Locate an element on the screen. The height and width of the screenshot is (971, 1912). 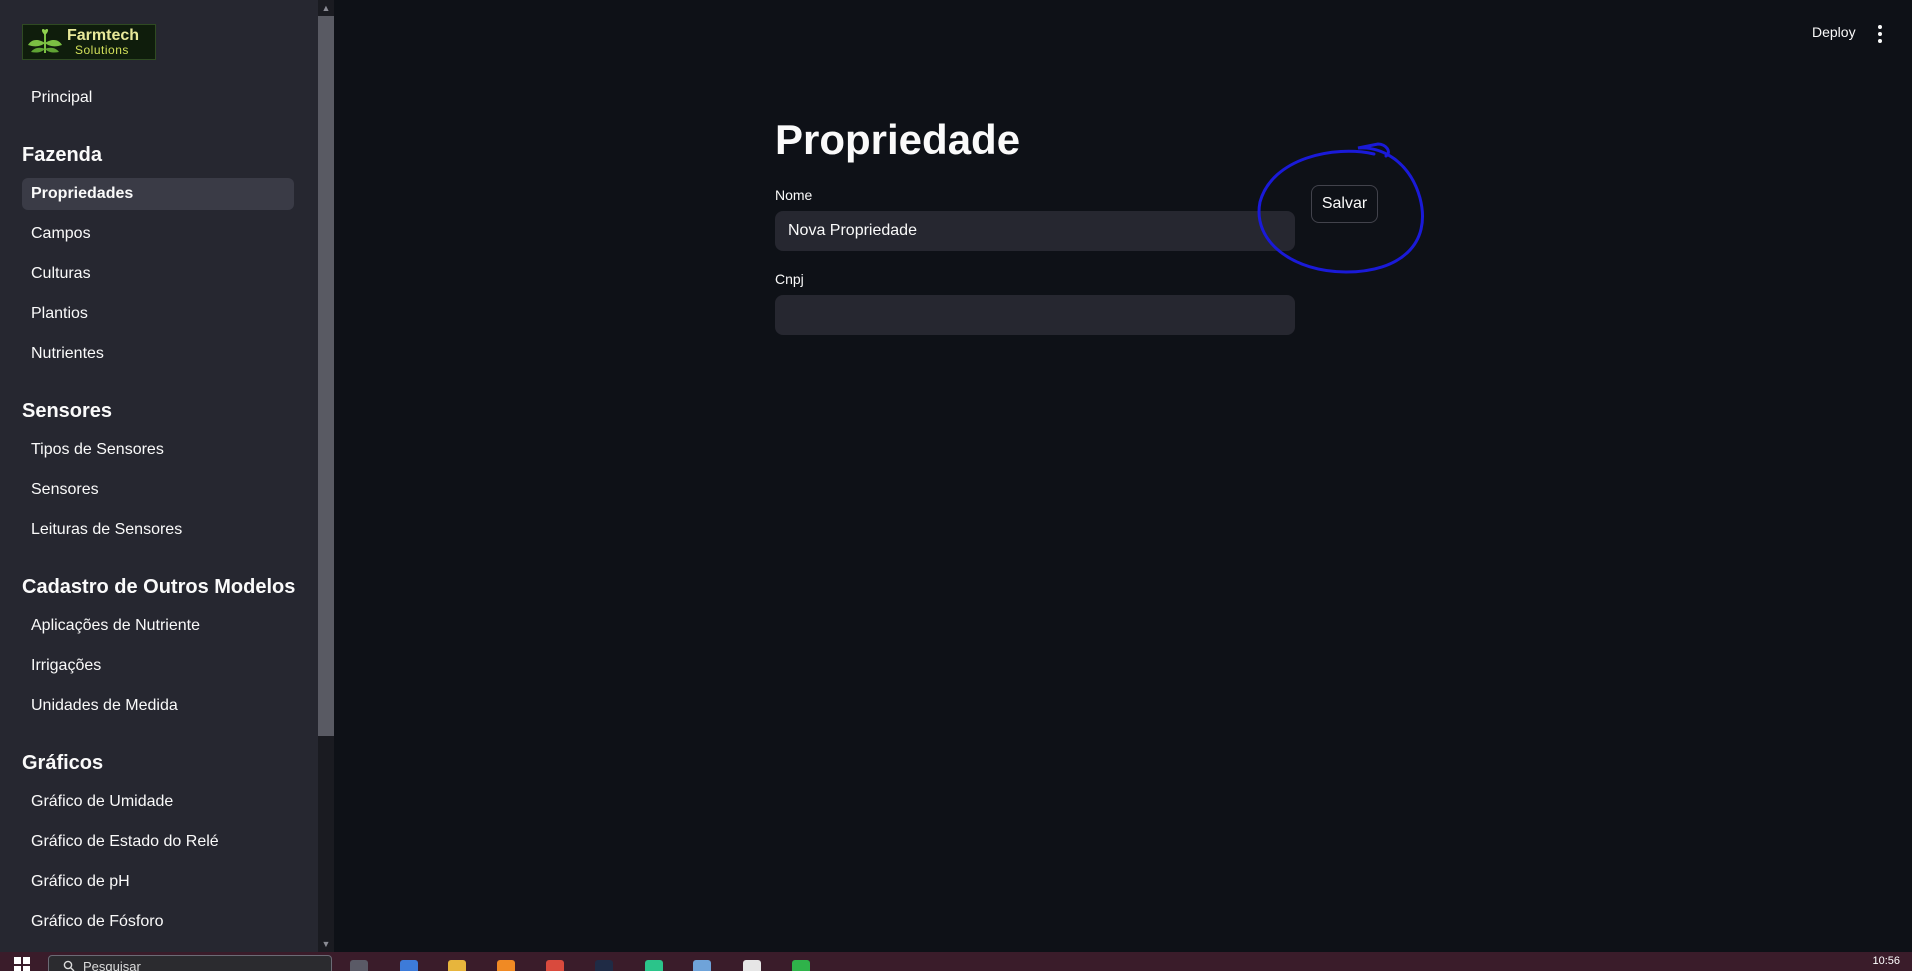
sidebar-item-label: Campos is located at coordinates (61, 233).